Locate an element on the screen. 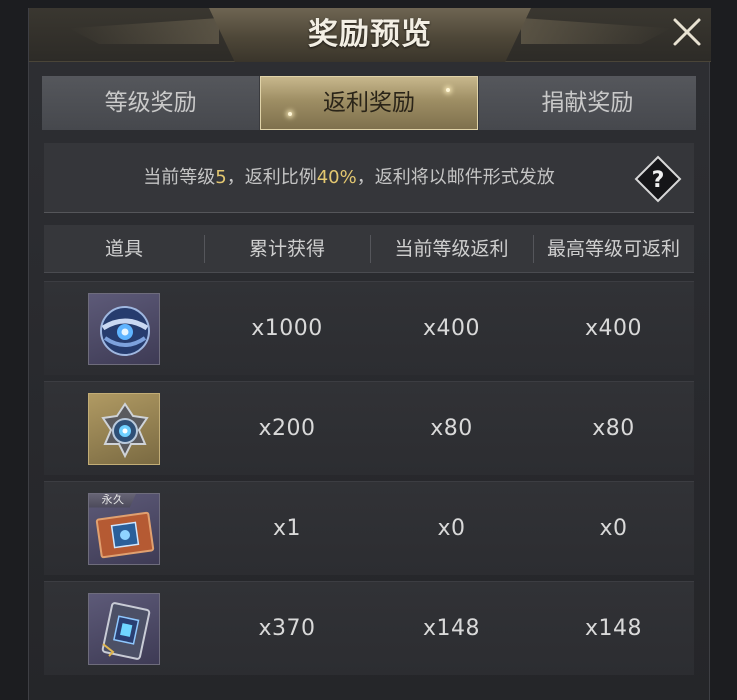 The height and width of the screenshot is (700, 737). dialog-title: 奖励预览 is located at coordinates (370, 34).